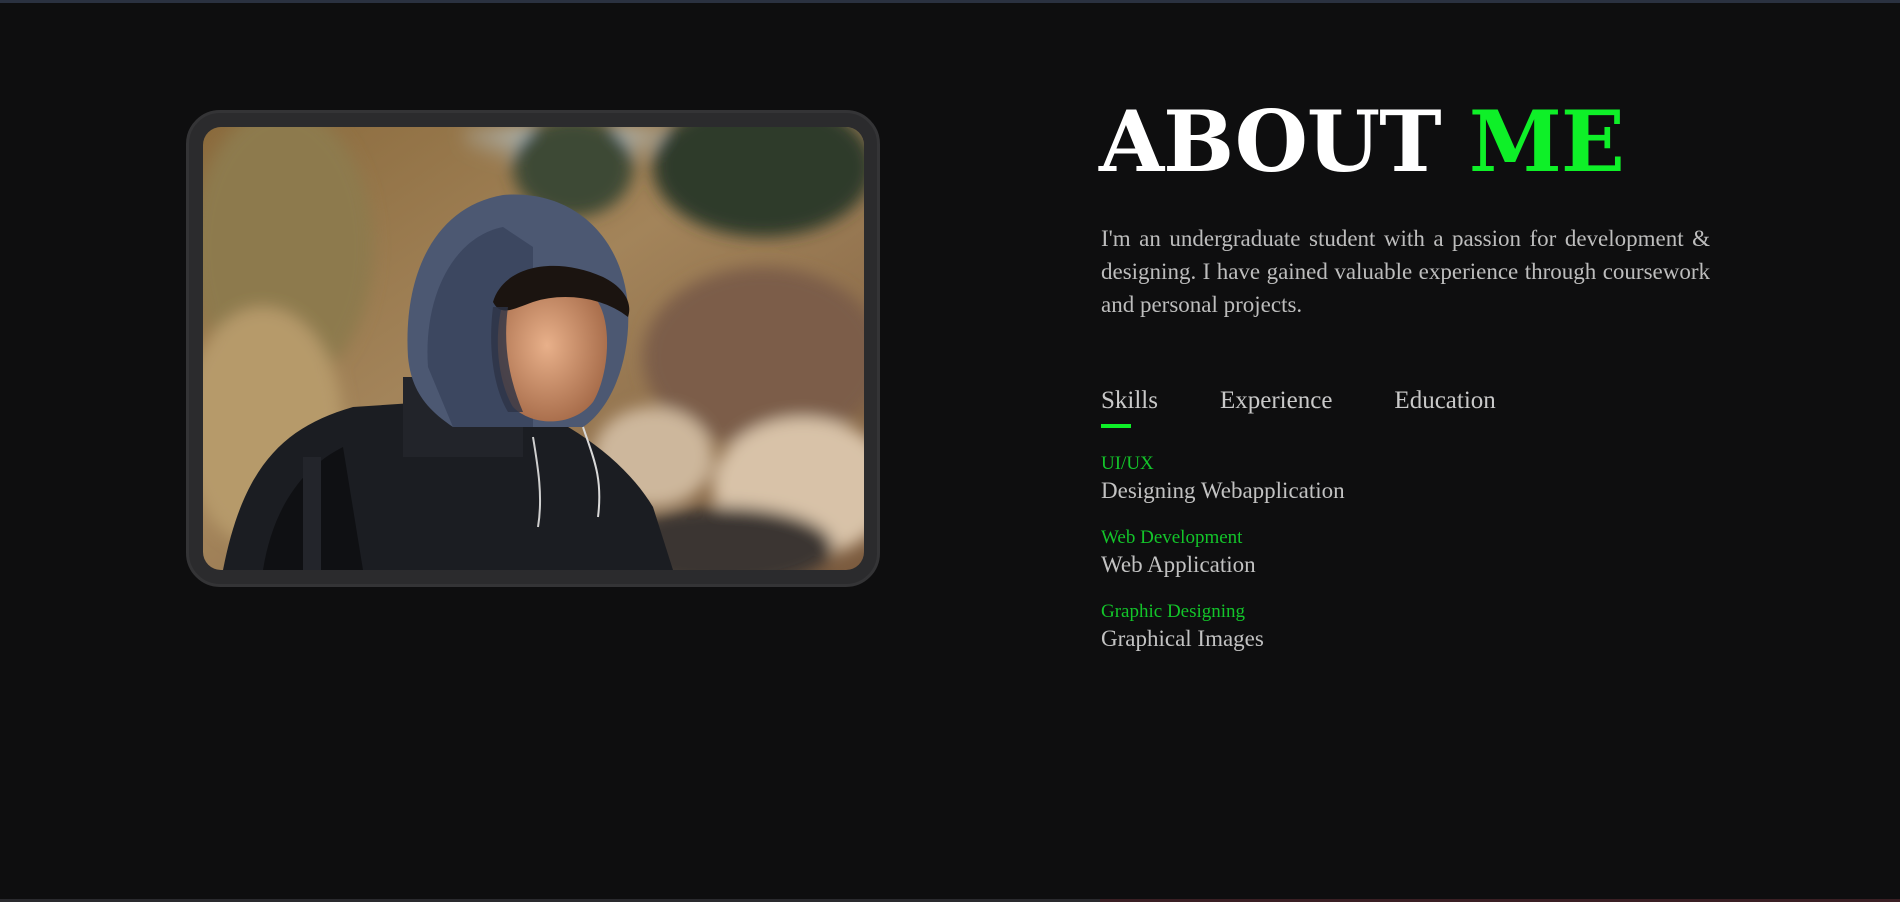  Describe the element at coordinates (1276, 401) in the screenshot. I see `tab-experience: Experience` at that location.